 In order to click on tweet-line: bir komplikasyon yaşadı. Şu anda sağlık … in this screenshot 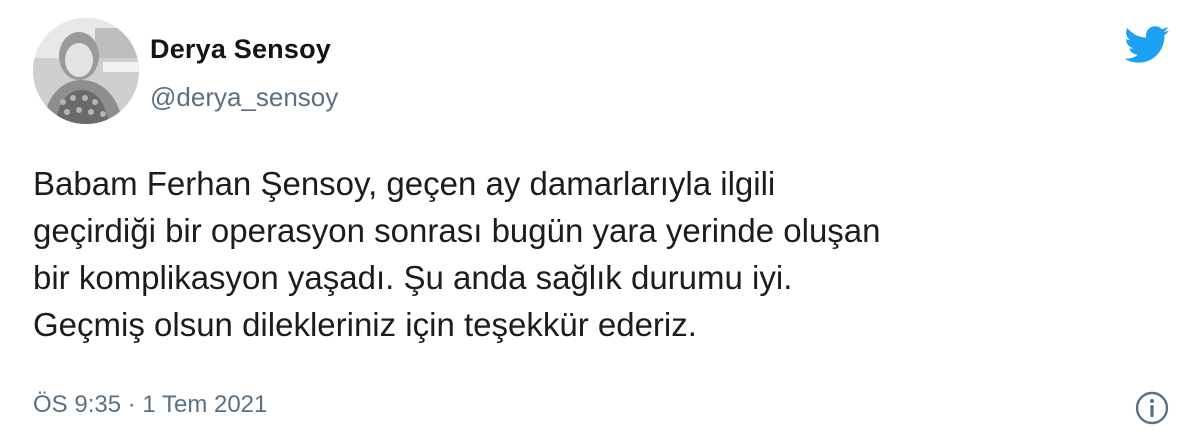, I will do `click(413, 277)`.